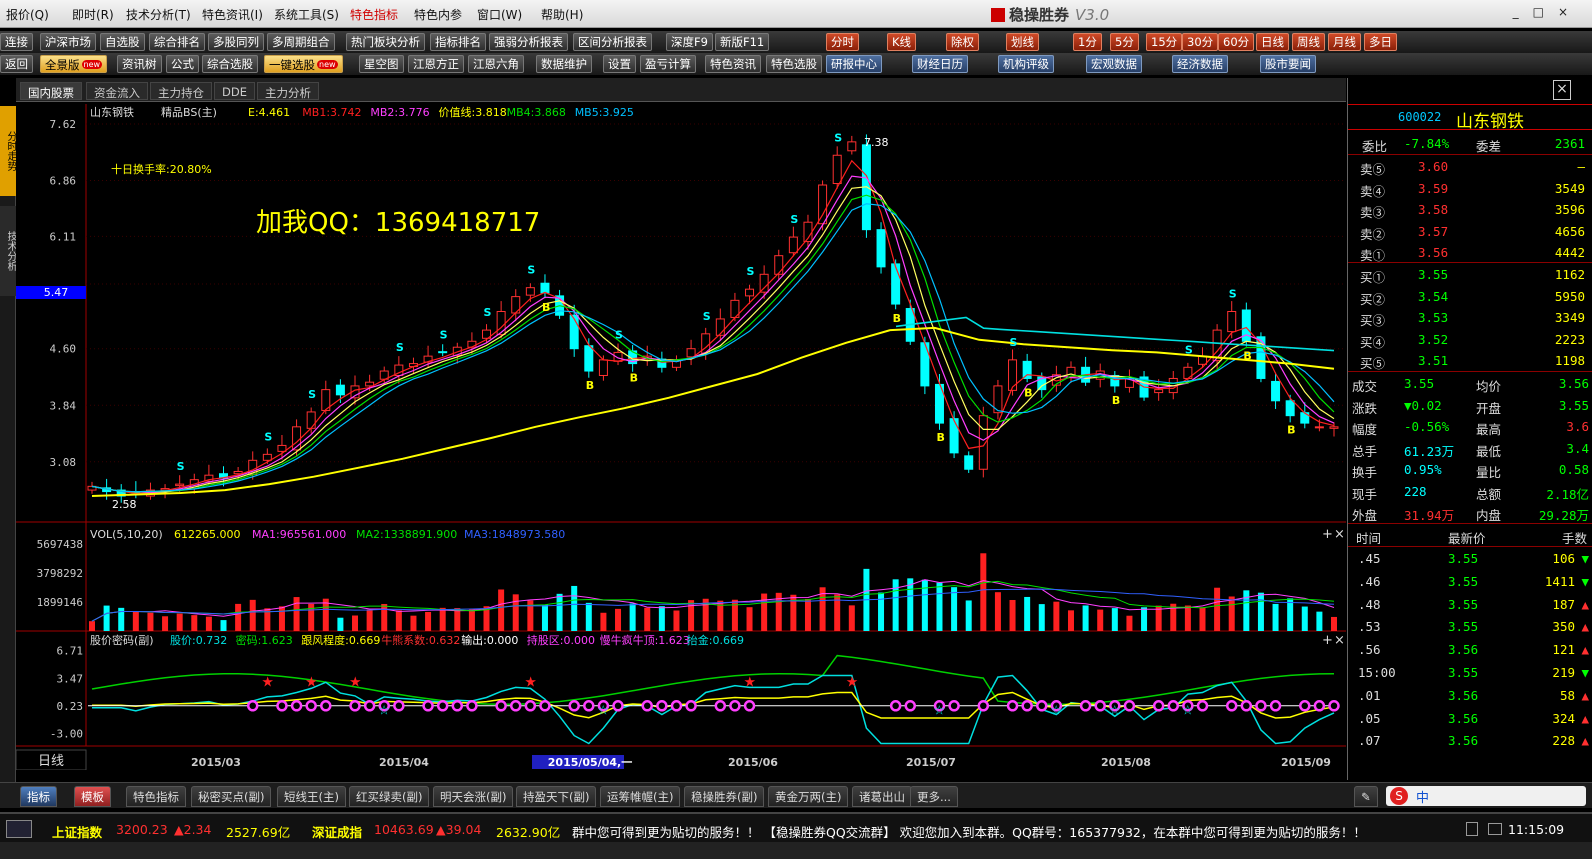 This screenshot has height=859, width=1592. Describe the element at coordinates (311, 796) in the screenshot. I see `tab-short-king: 短线王(主)` at that location.